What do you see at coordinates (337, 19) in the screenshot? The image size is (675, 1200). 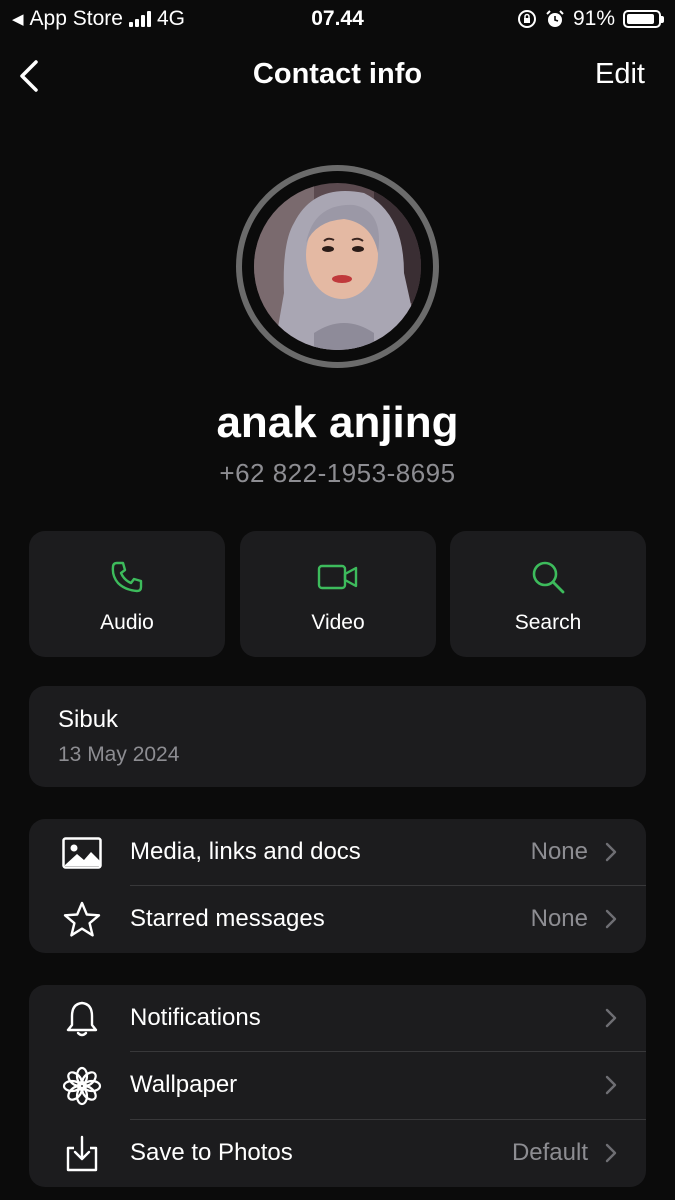 I see `status-bar: ◀ App Store 4G 07.44 91%` at bounding box center [337, 19].